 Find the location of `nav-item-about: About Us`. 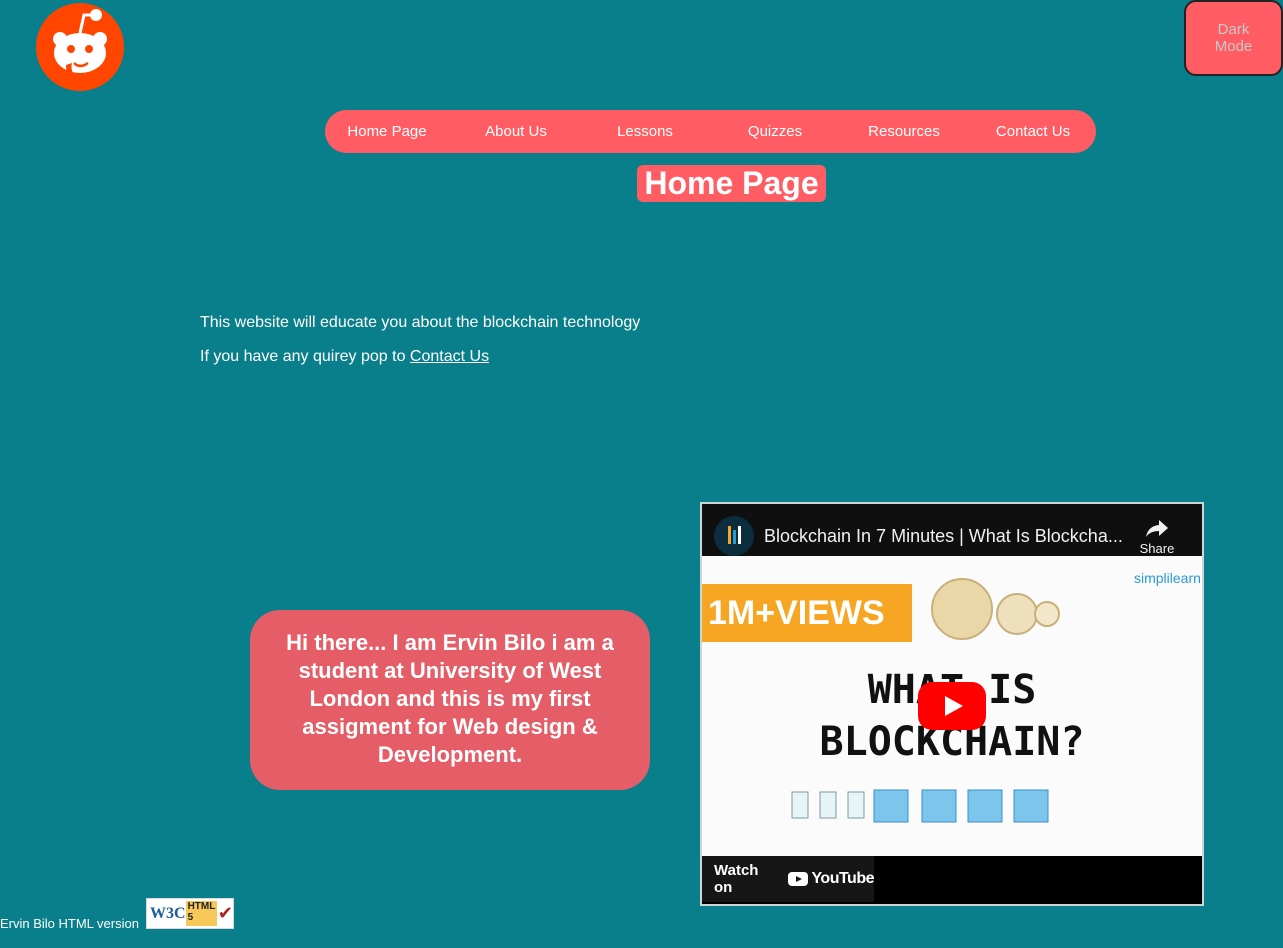

nav-item-about: About Us is located at coordinates (516, 131).